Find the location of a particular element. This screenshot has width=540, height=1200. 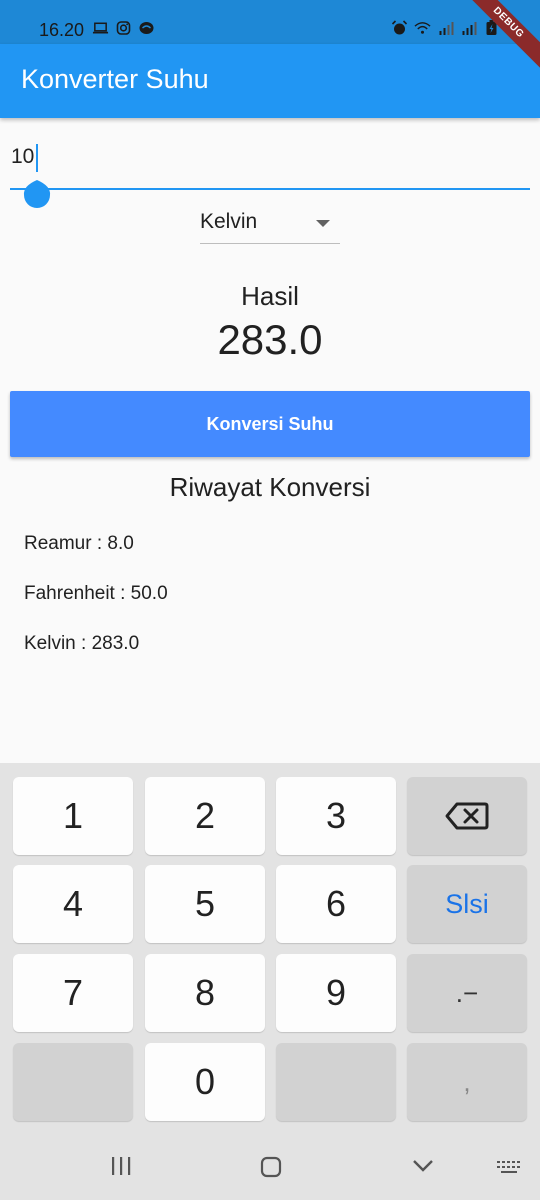

key-5: 5 is located at coordinates (205, 904).